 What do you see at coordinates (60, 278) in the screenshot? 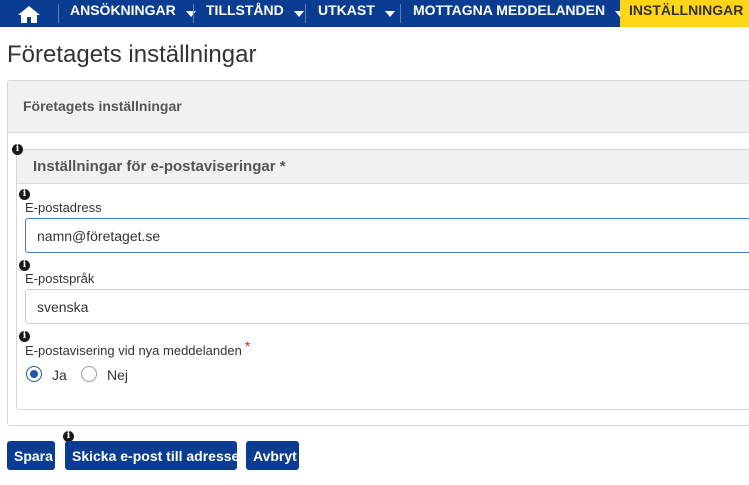
I see `email-language-label: E-postspråk` at bounding box center [60, 278].